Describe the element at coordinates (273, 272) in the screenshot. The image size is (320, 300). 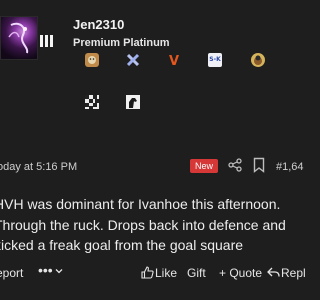
I see `reply-icon` at that location.